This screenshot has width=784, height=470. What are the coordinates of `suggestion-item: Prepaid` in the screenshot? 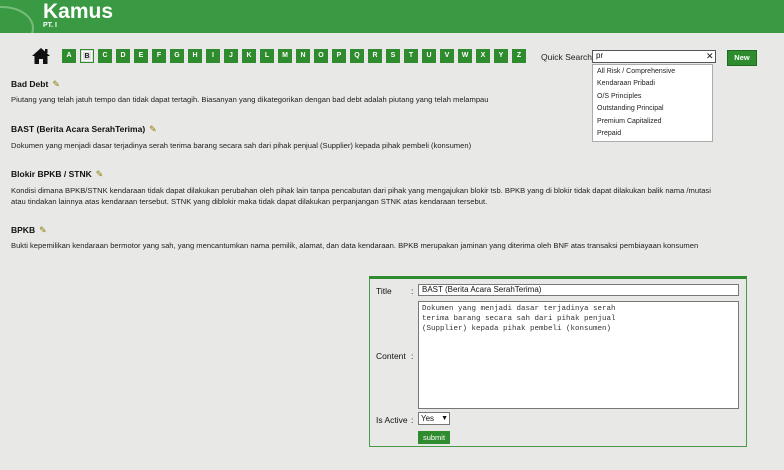 It's located at (652, 134).